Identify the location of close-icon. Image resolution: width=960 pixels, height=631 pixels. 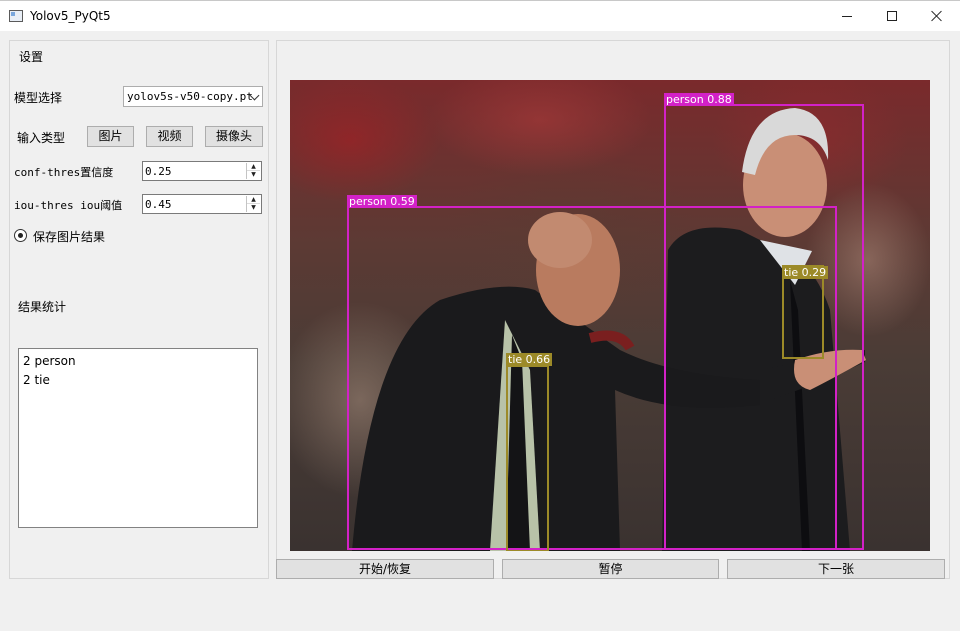
(937, 16).